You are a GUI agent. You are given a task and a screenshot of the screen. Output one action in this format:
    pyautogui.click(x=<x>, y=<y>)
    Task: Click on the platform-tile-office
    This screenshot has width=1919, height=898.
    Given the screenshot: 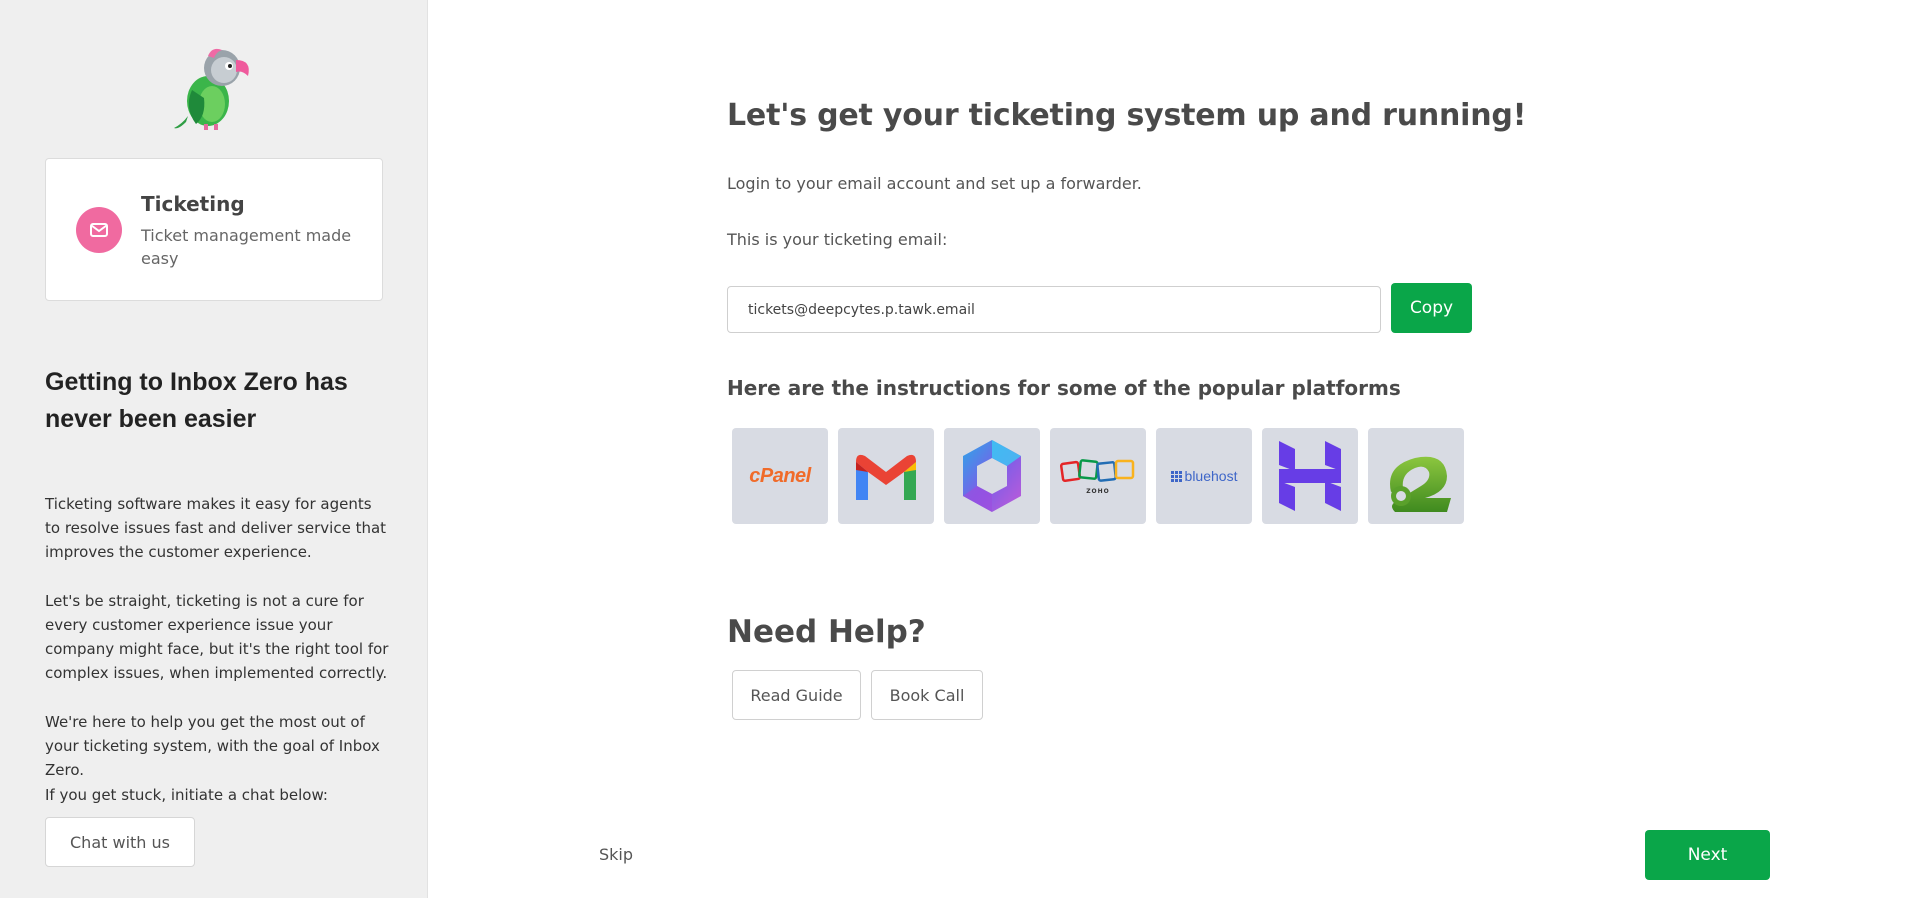 What is the action you would take?
    pyautogui.click(x=992, y=476)
    